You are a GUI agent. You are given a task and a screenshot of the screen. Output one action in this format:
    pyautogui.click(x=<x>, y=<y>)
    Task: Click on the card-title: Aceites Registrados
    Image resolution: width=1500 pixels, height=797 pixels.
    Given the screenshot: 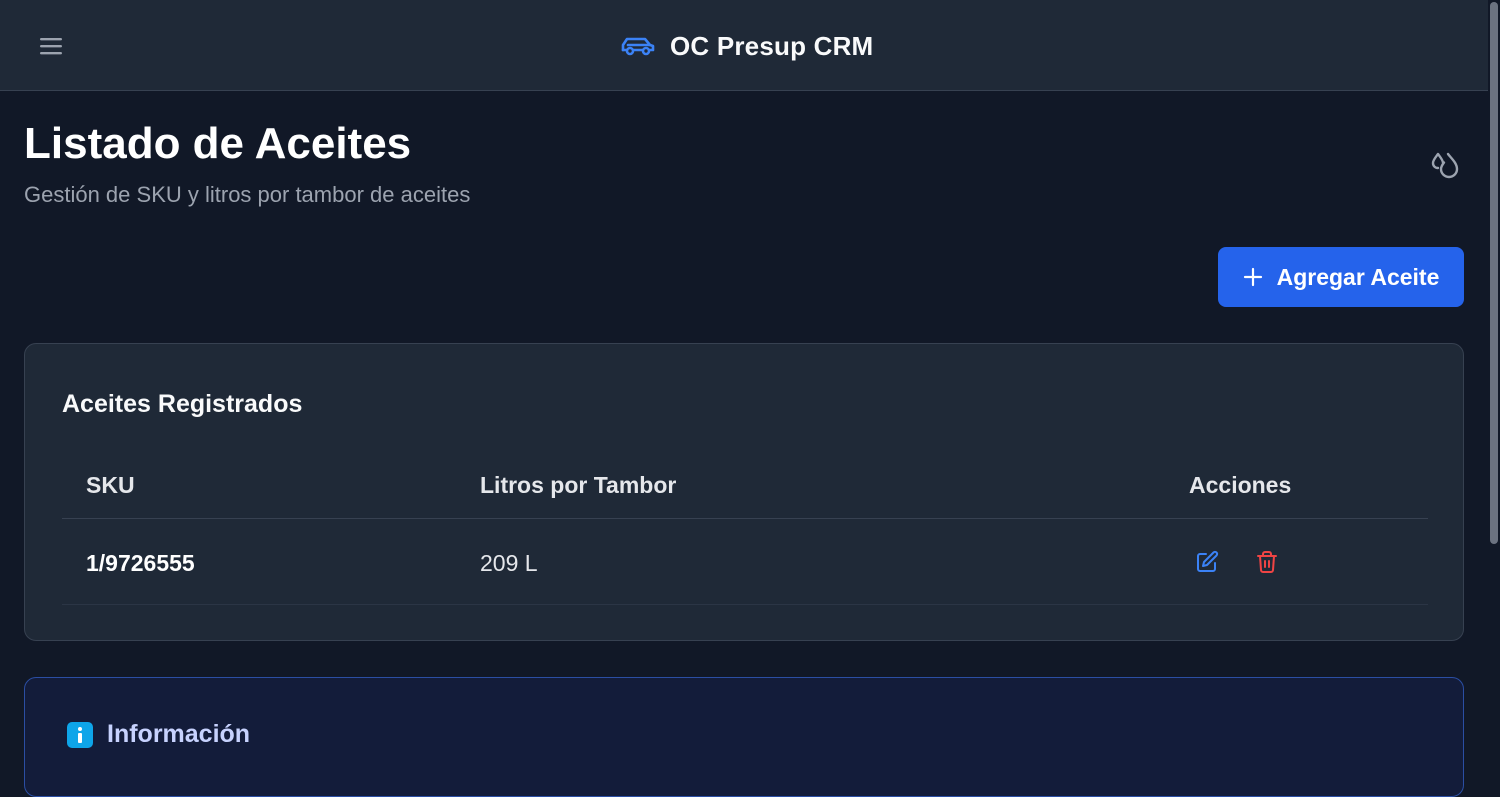 What is the action you would take?
    pyautogui.click(x=182, y=404)
    